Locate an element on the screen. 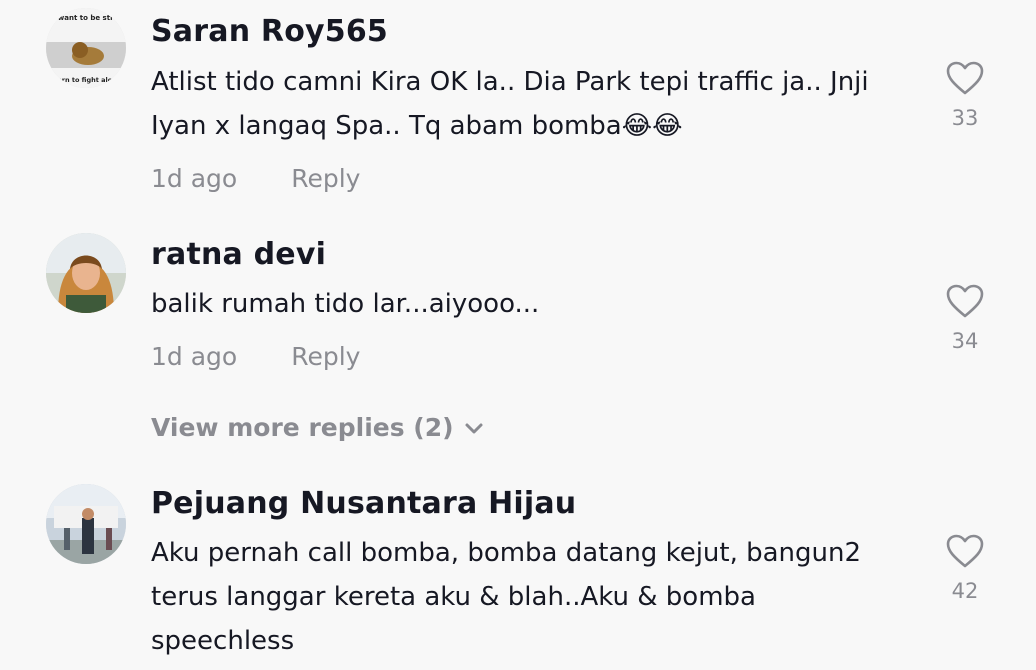  like-count: 34 is located at coordinates (965, 341).